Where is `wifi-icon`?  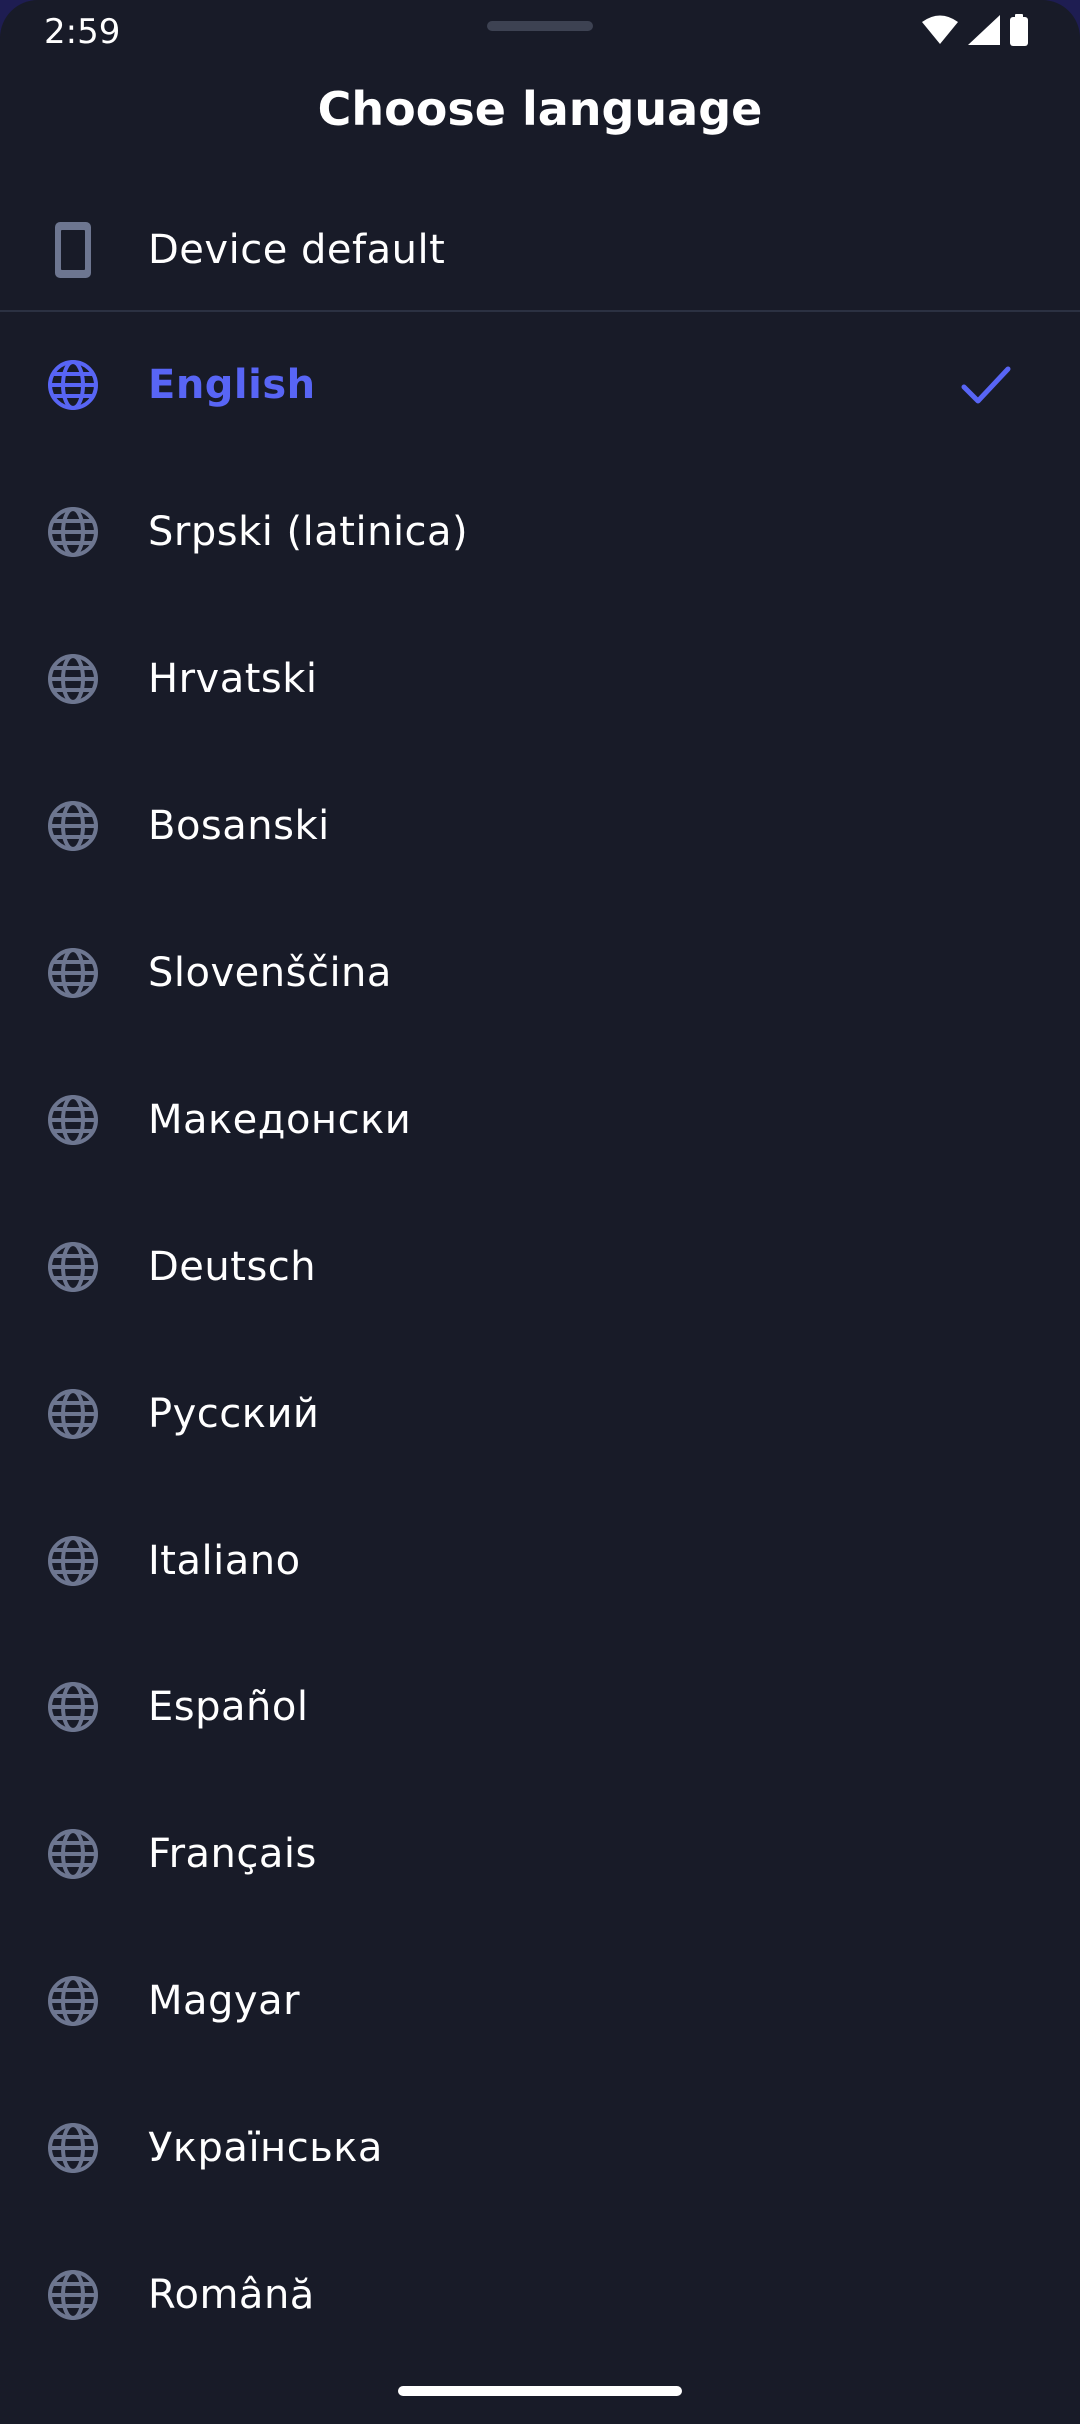
wifi-icon is located at coordinates (940, 29).